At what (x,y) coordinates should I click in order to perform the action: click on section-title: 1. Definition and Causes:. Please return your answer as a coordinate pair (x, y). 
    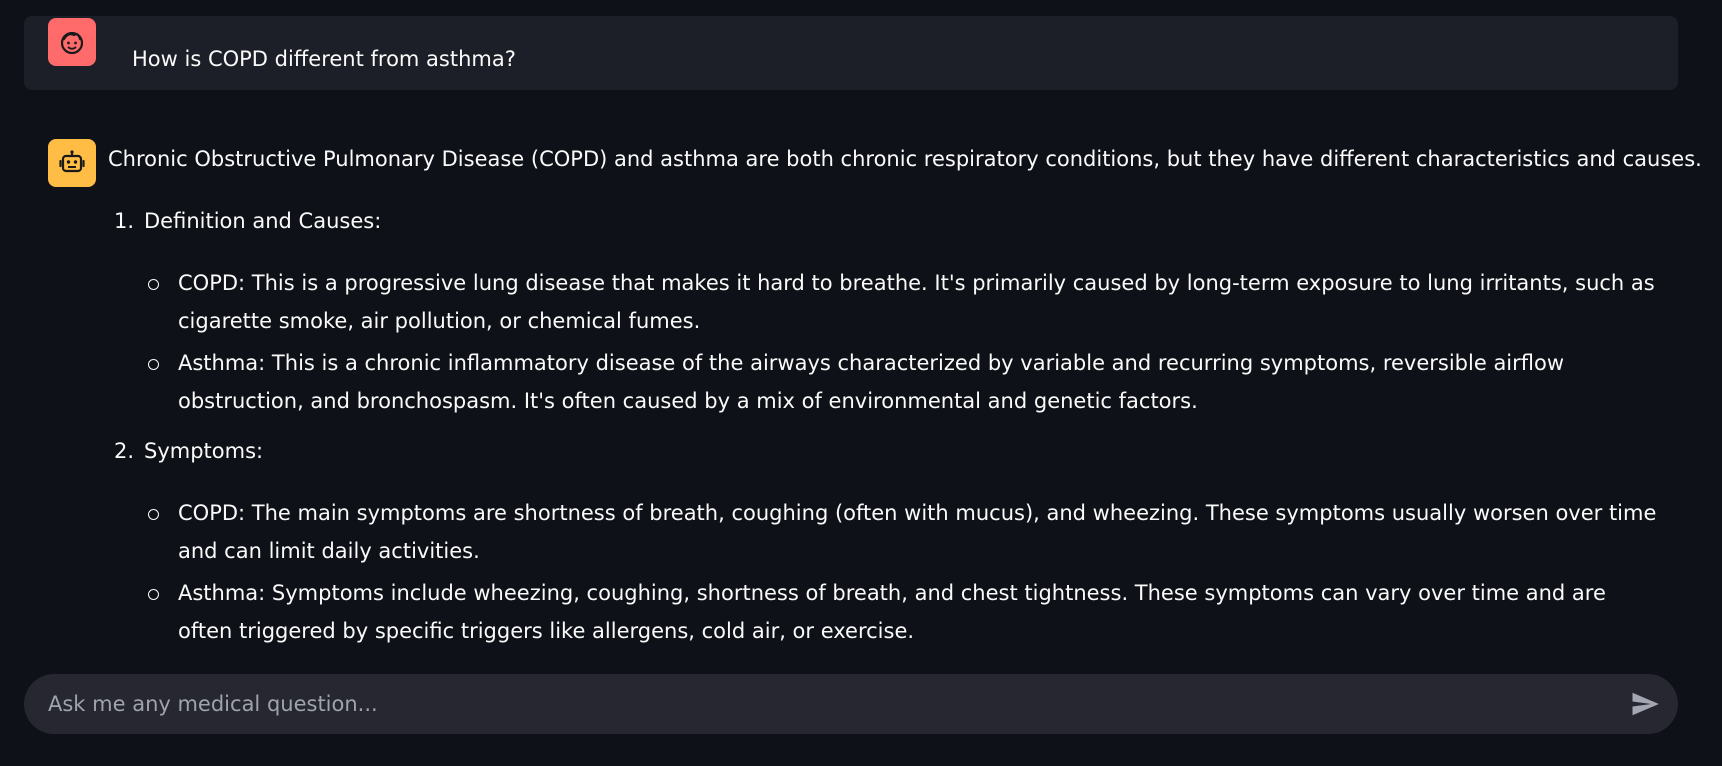
    Looking at the image, I should click on (896, 221).